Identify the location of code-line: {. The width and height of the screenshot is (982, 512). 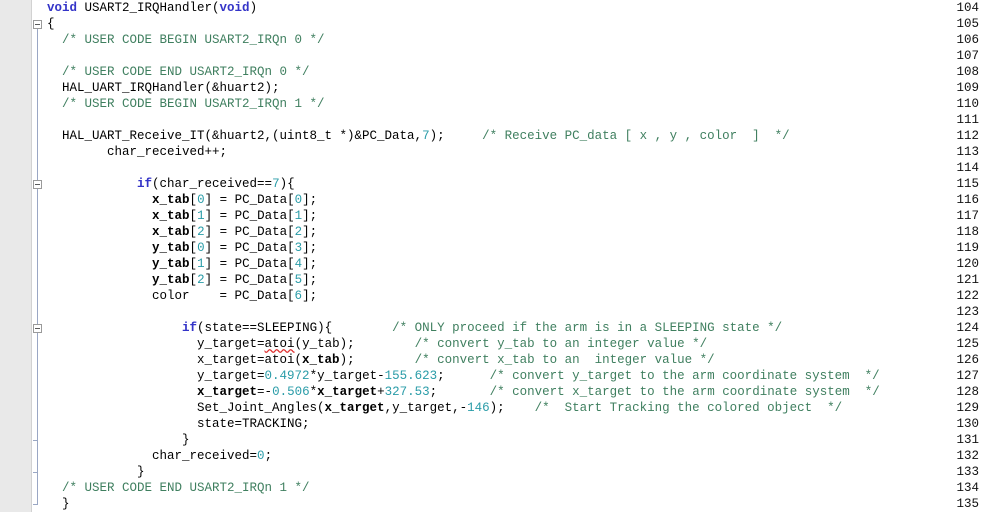
(514, 24).